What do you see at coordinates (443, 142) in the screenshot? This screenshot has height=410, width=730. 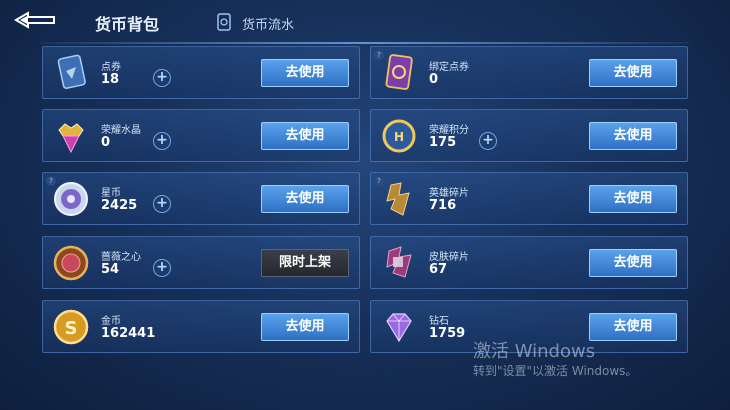 I see `currency-amount: 175` at bounding box center [443, 142].